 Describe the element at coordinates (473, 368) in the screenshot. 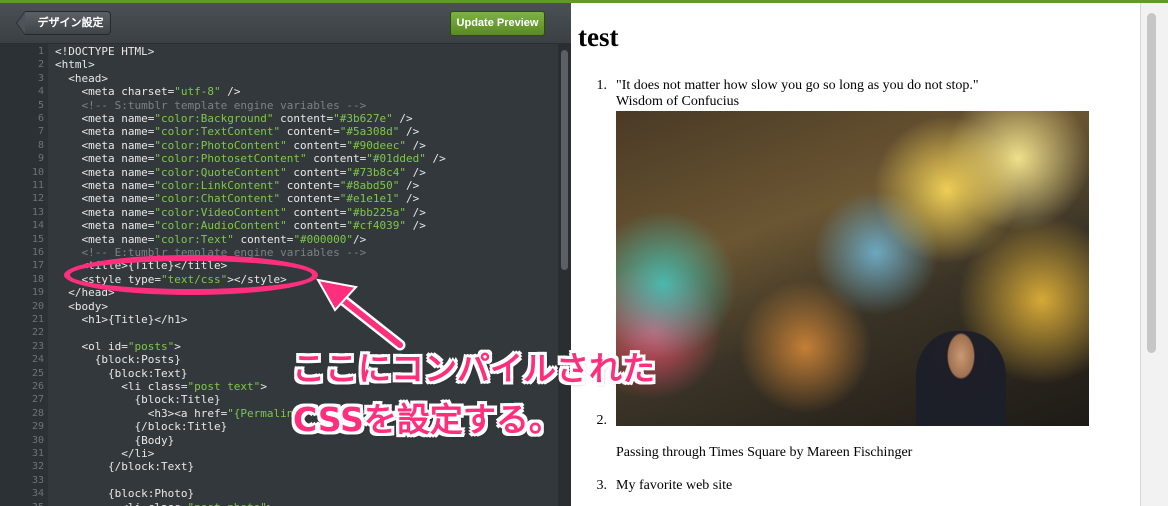

I see `annotation-callout-line1: ここにコンパイルされた` at that location.